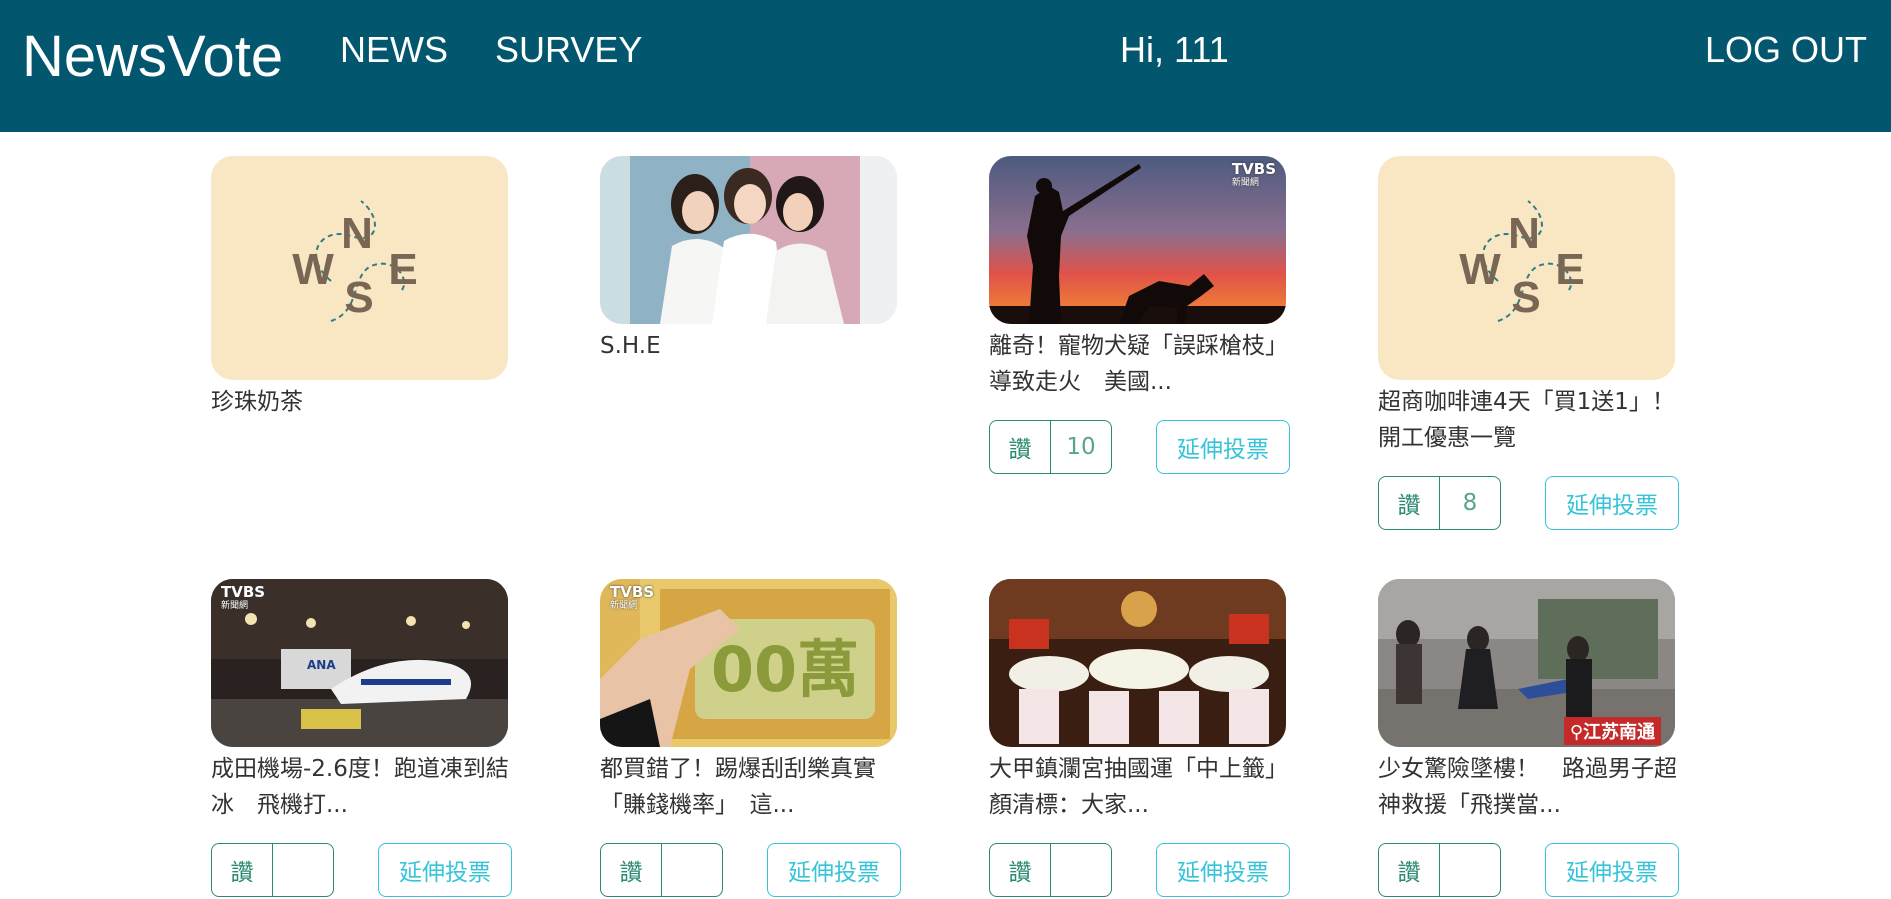 This screenshot has height=899, width=1891. I want to click on top-navbar: NewsVote NEWS SURVEY Hi, 111 LOG OUT, so click(945, 66).